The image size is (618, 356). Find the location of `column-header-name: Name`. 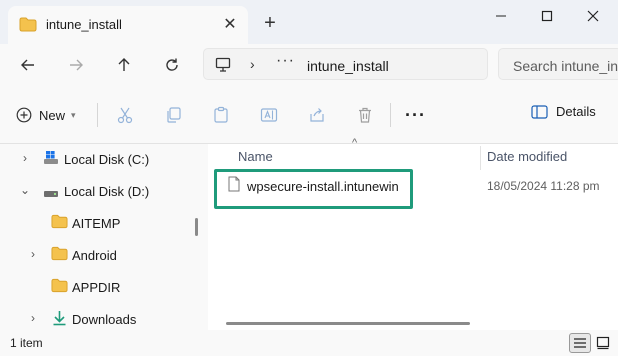

column-header-name: Name is located at coordinates (255, 156).